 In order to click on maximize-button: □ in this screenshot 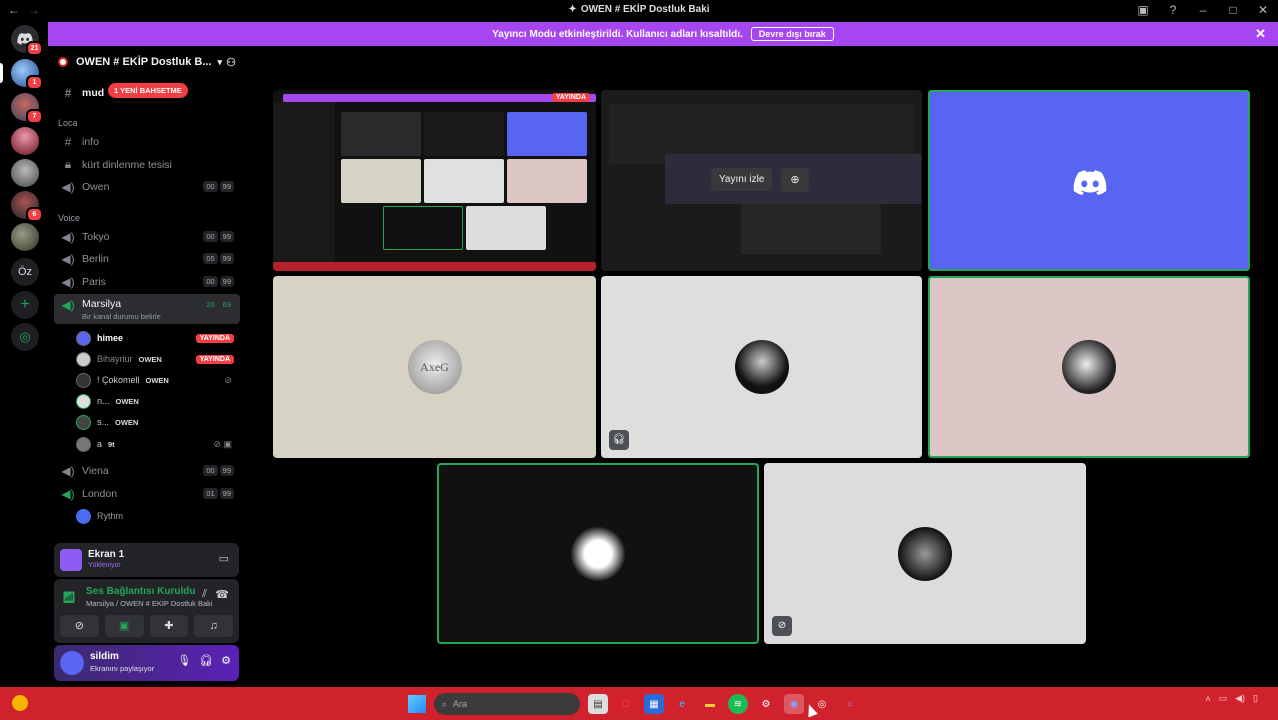, I will do `click(1233, 10)`.